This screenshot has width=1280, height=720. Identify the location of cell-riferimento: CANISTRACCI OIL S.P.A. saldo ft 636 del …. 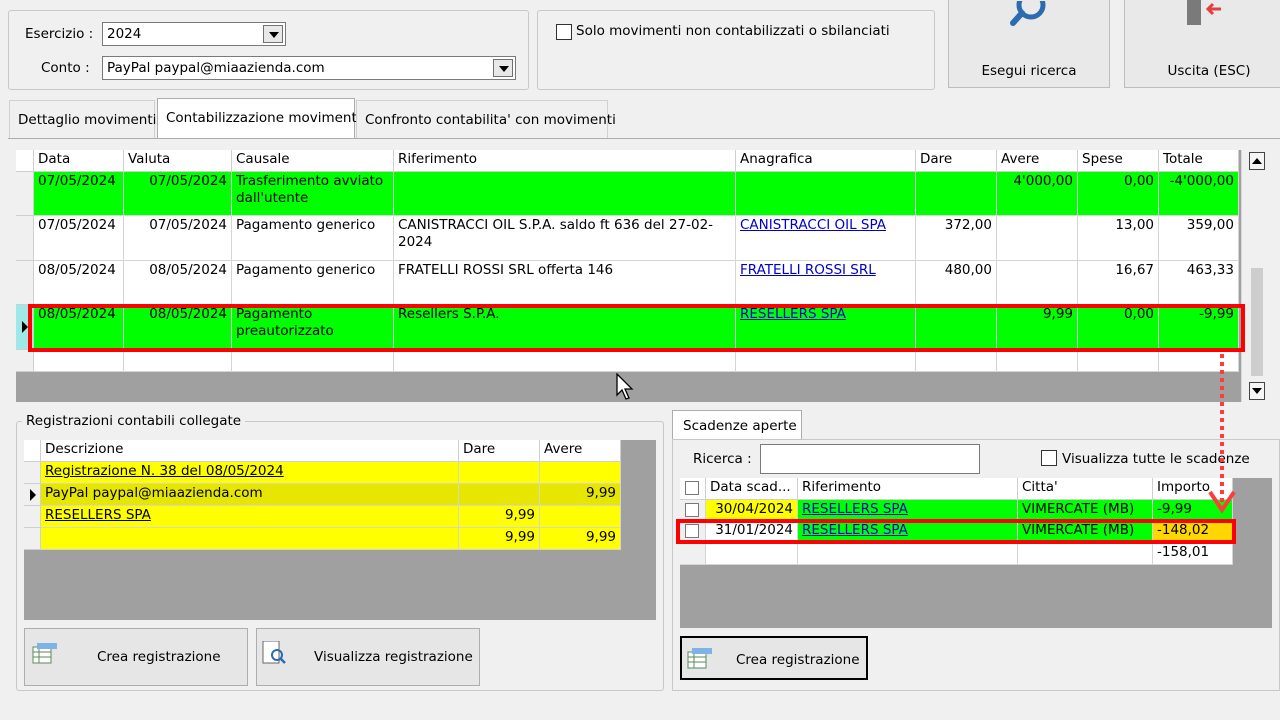
(565, 238).